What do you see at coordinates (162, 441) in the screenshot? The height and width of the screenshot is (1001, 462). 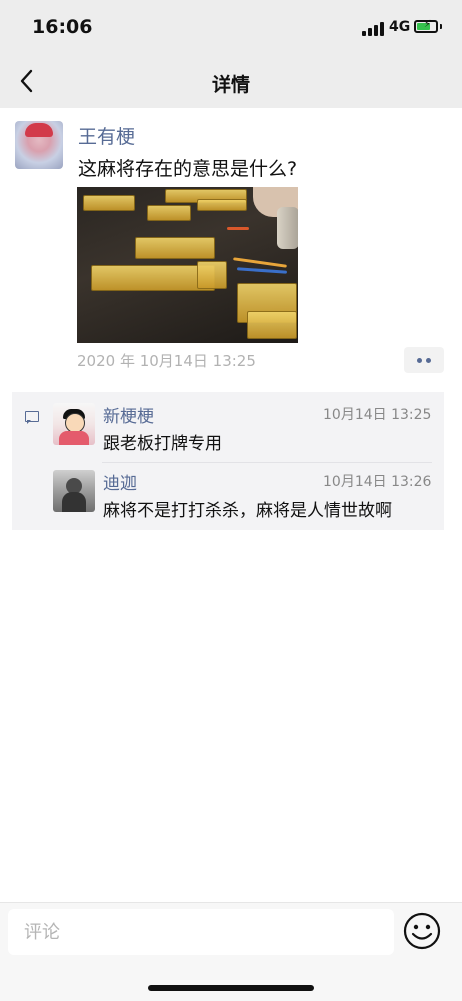 I see `comment-text: 跟老板打牌专用` at bounding box center [162, 441].